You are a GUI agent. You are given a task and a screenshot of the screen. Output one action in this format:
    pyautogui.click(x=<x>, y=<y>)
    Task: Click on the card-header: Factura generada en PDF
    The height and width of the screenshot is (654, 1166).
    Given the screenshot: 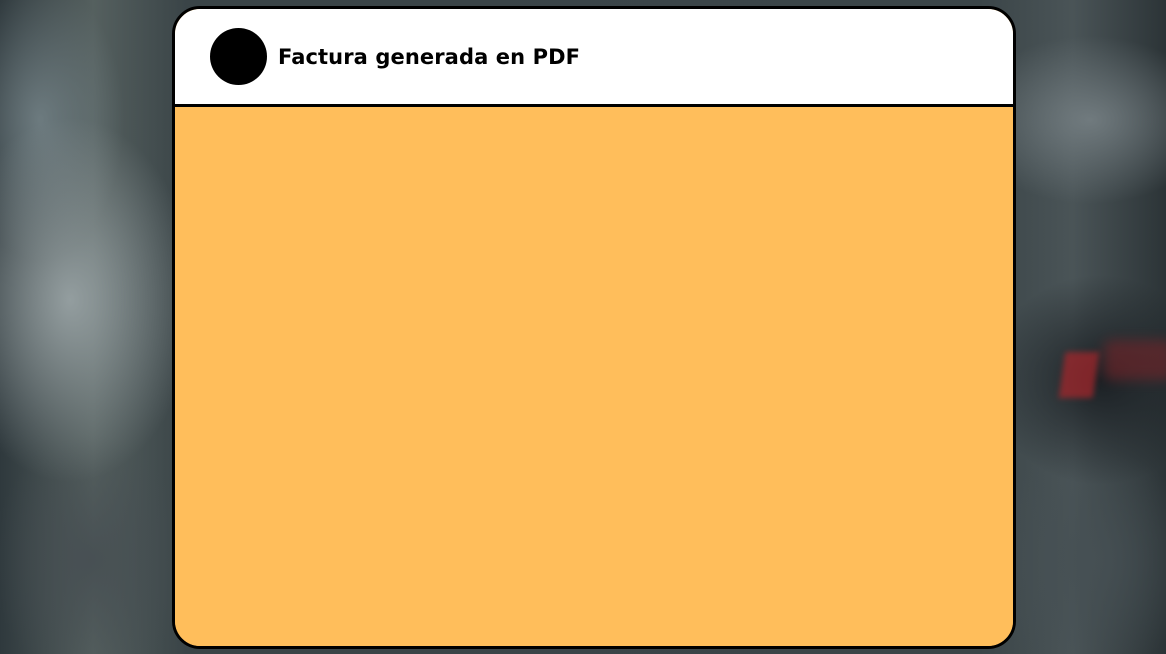 What is the action you would take?
    pyautogui.click(x=594, y=58)
    